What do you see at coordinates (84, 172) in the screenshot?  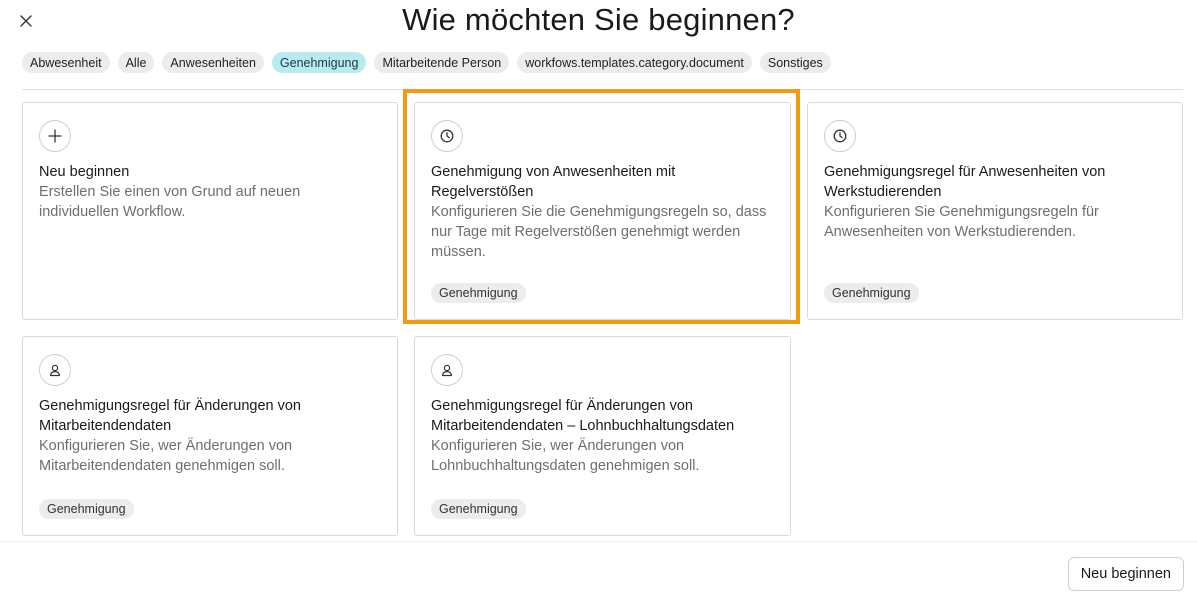 I see `card-title: Neu beginnen` at bounding box center [84, 172].